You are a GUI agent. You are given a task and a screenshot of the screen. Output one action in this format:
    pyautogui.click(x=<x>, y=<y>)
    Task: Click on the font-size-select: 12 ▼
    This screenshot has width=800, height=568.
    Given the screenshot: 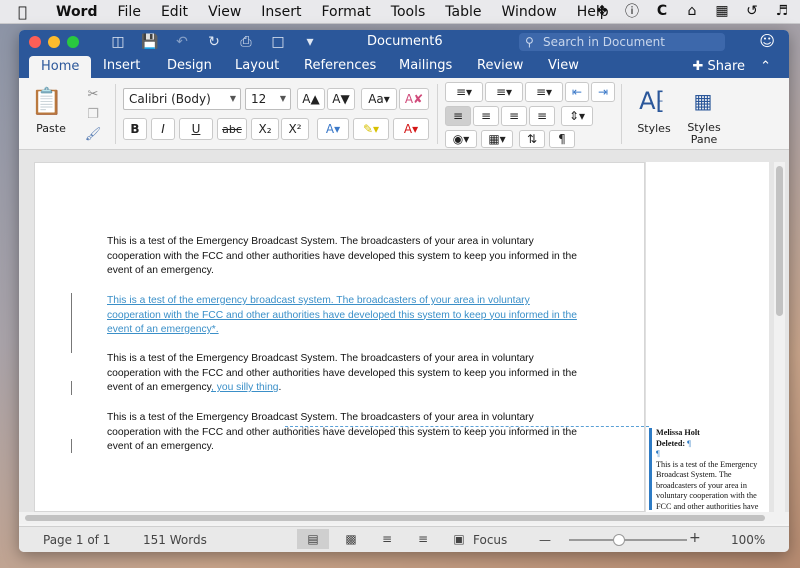 What is the action you would take?
    pyautogui.click(x=268, y=99)
    